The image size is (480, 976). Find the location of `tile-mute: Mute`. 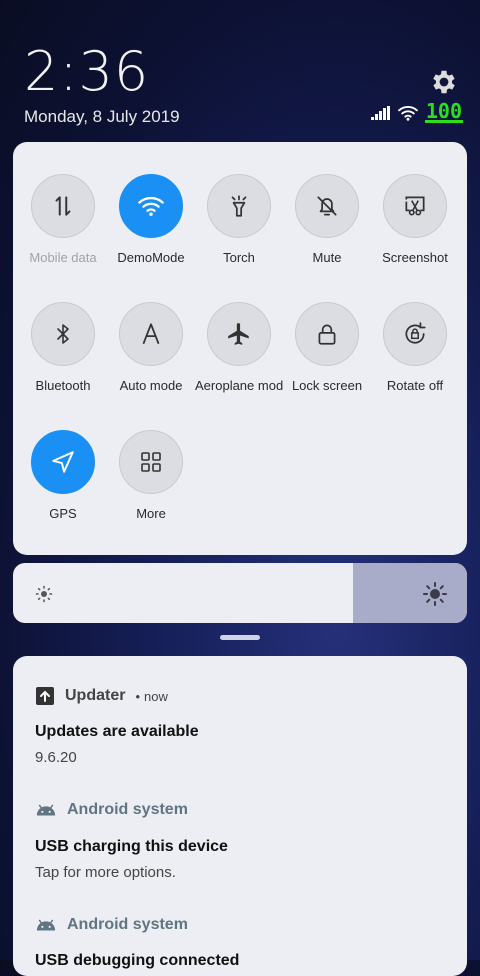

tile-mute: Mute is located at coordinates (327, 219).